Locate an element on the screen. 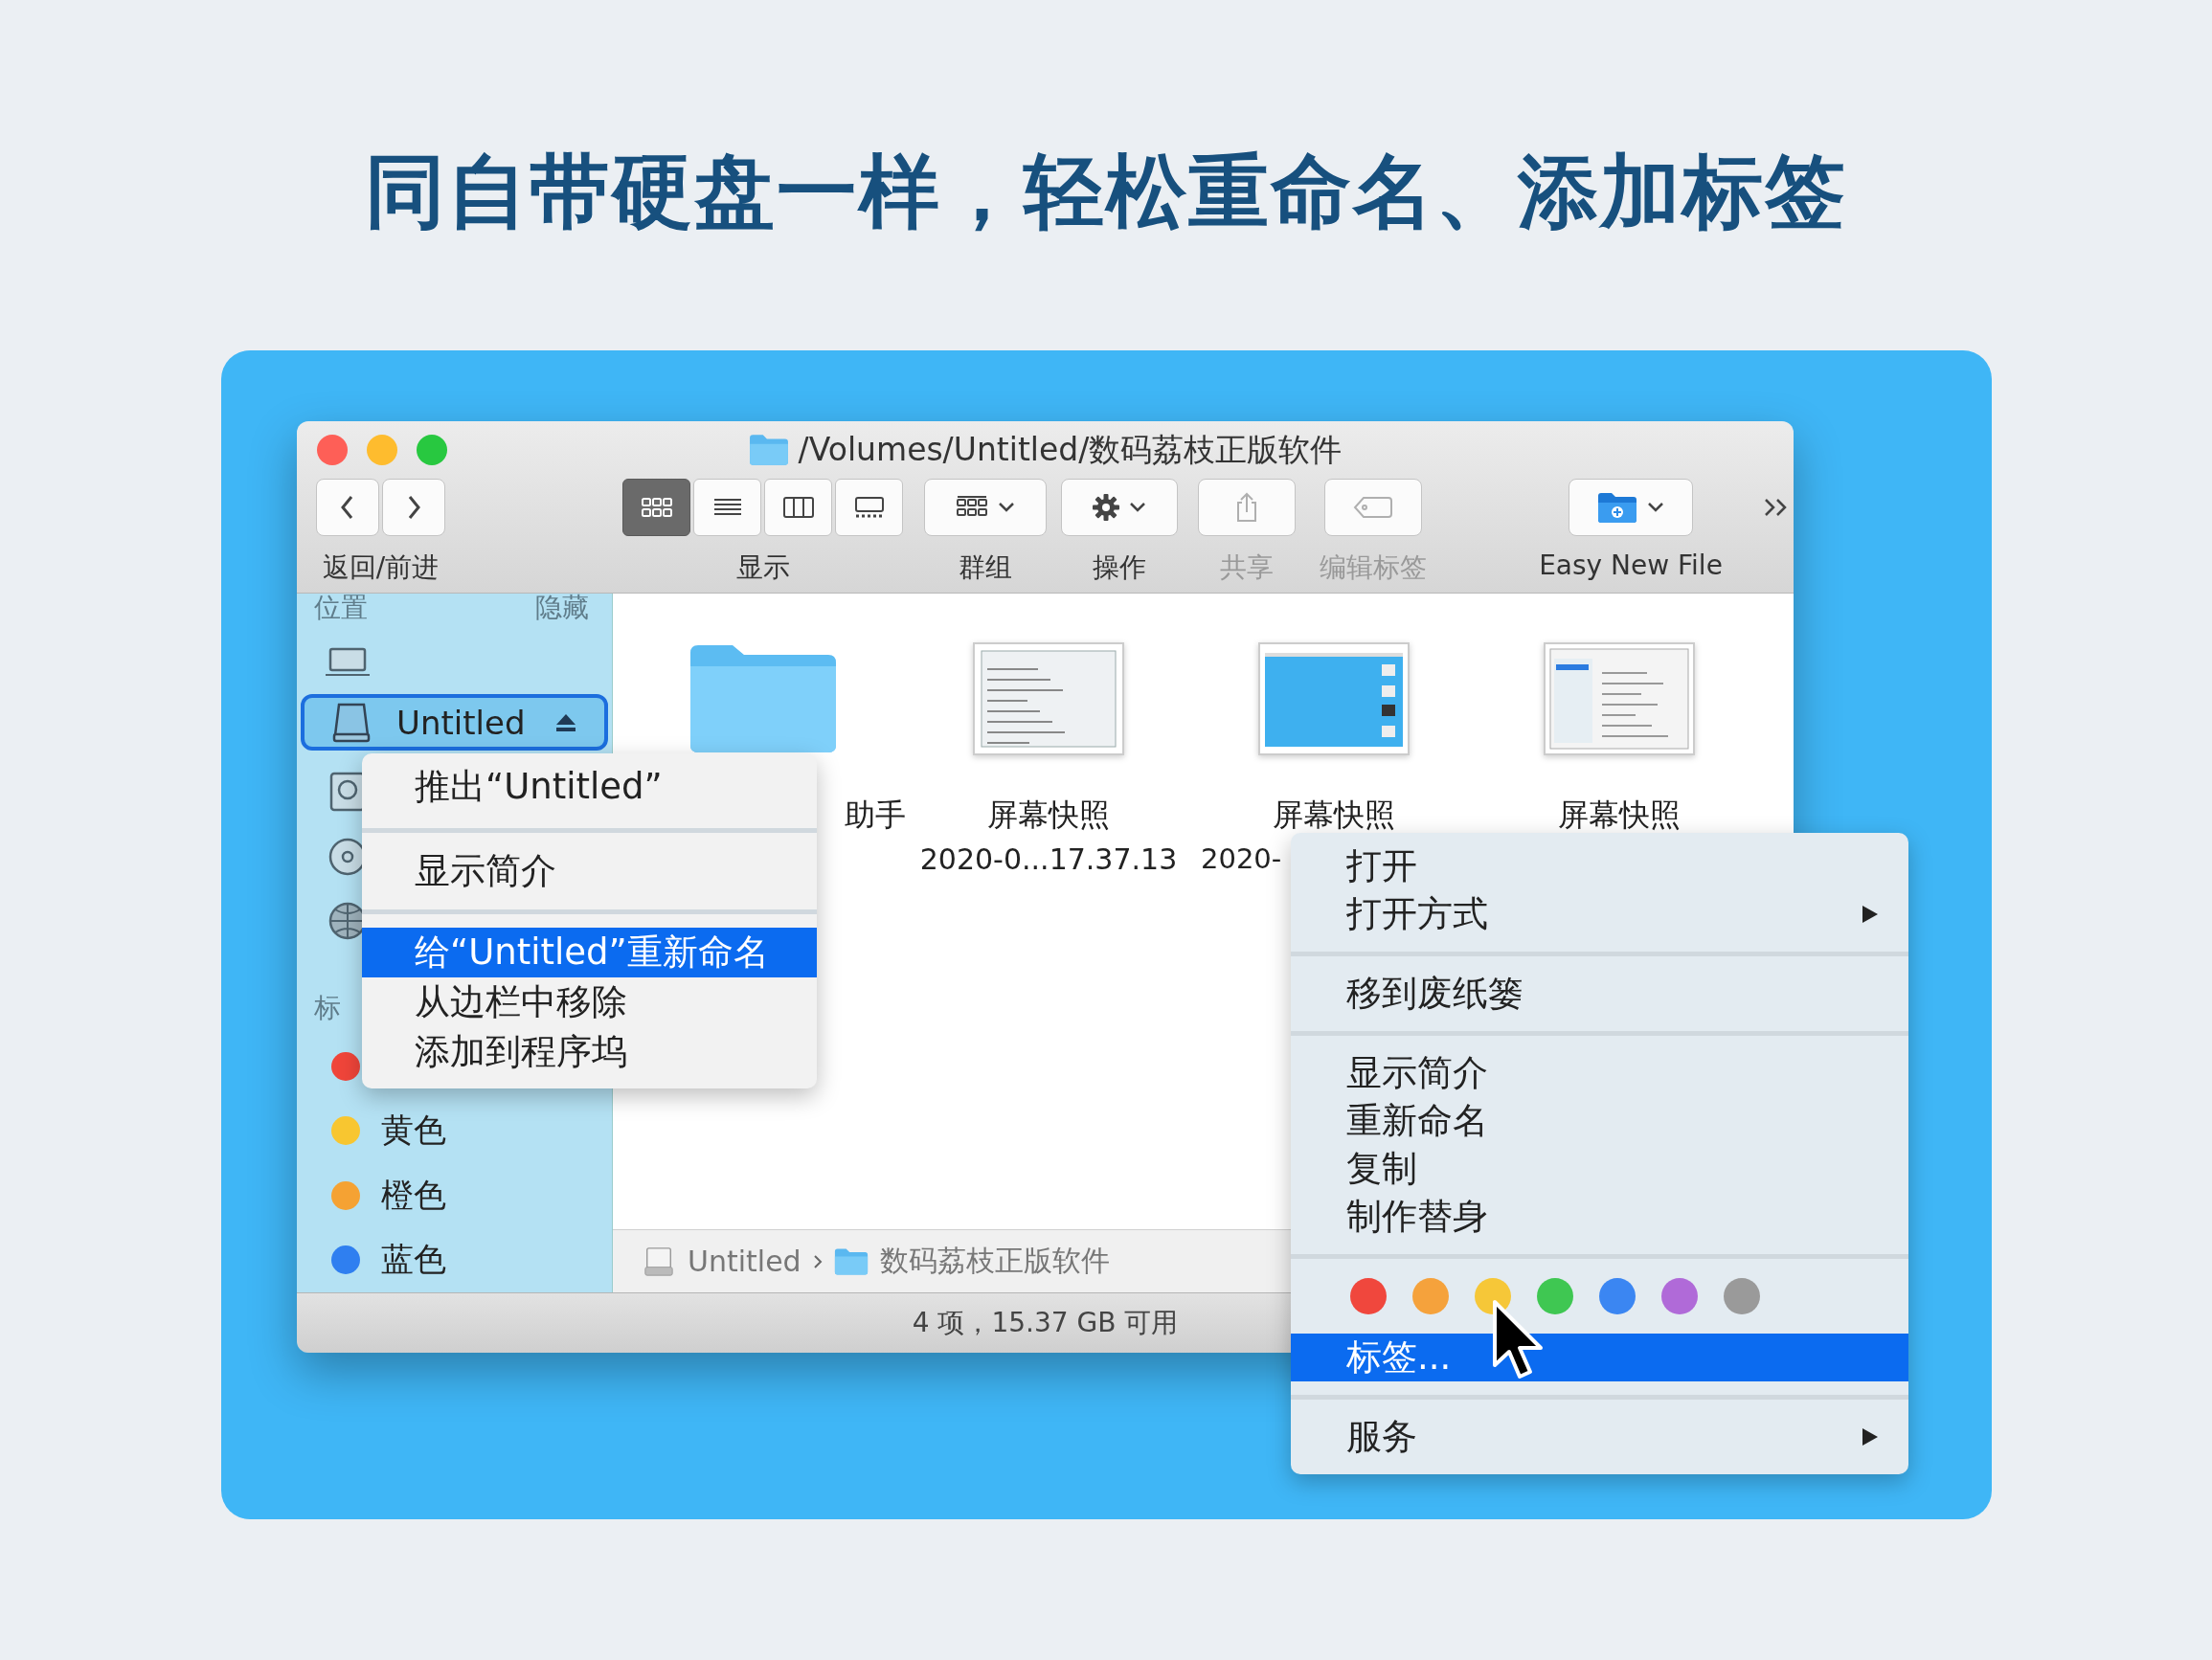 The height and width of the screenshot is (1660, 2212). toolbar-label: 编辑标签 is located at coordinates (1373, 567).